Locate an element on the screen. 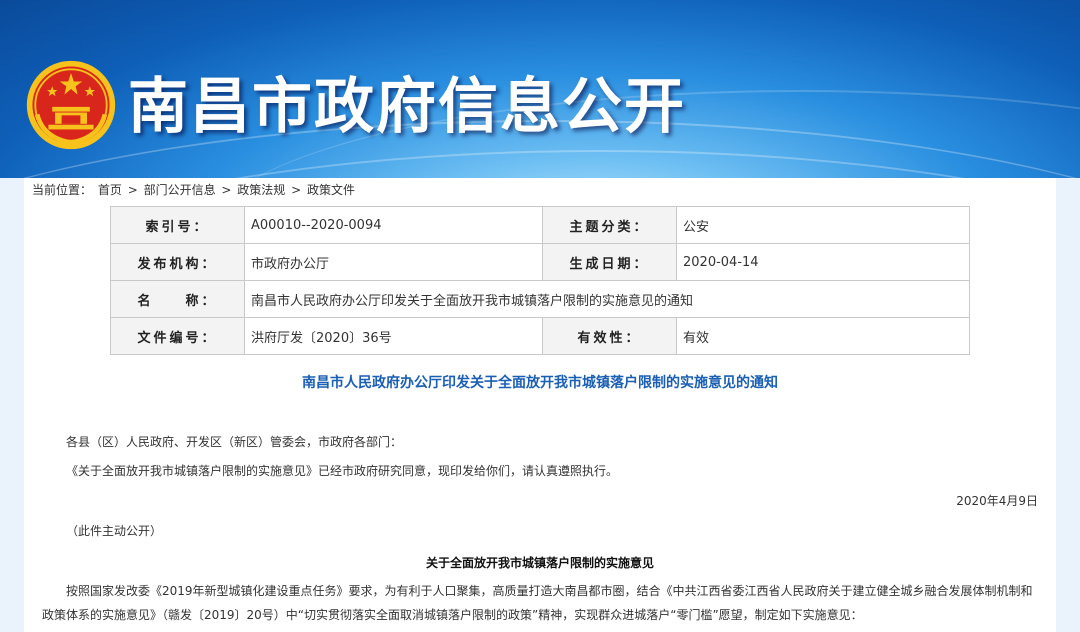  breadcrumb-home: 首页 is located at coordinates (110, 190).